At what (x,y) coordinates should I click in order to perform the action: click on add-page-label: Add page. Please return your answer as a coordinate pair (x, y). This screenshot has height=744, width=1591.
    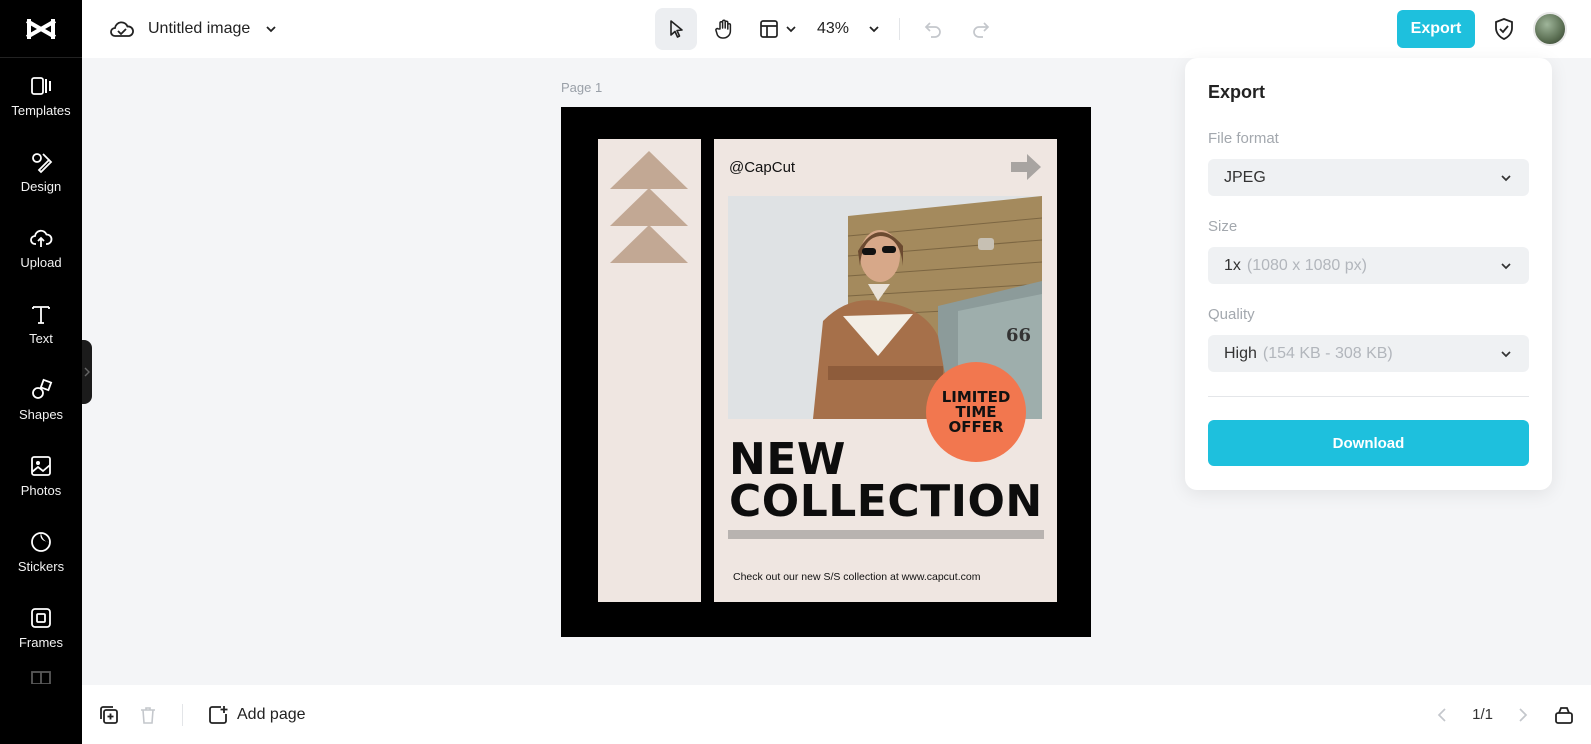
    Looking at the image, I should click on (271, 714).